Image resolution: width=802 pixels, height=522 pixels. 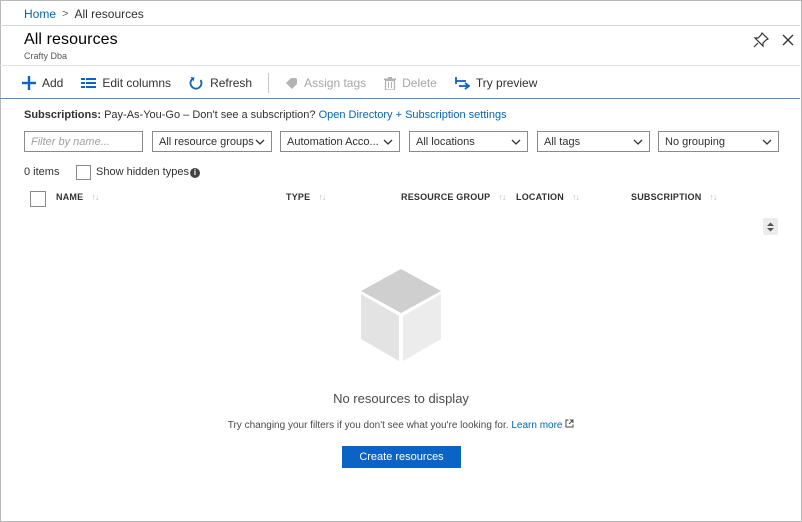 What do you see at coordinates (562, 141) in the screenshot?
I see `tags-value: All tags` at bounding box center [562, 141].